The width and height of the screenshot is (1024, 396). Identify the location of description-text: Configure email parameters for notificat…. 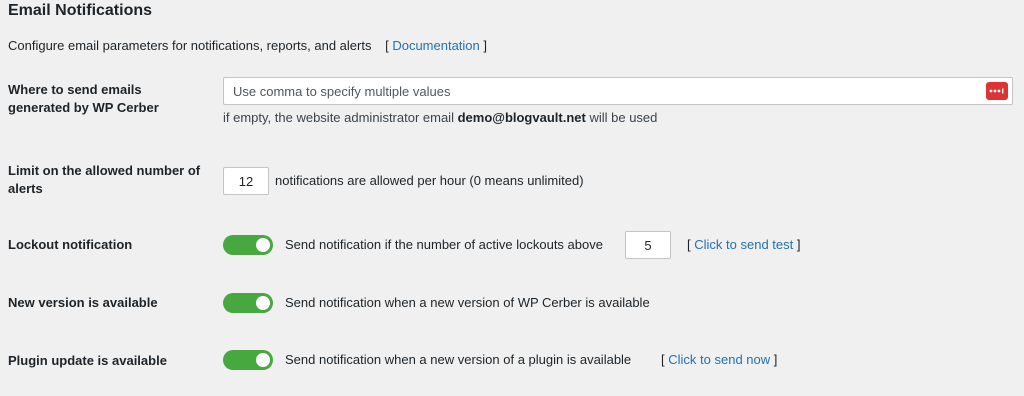
(190, 45).